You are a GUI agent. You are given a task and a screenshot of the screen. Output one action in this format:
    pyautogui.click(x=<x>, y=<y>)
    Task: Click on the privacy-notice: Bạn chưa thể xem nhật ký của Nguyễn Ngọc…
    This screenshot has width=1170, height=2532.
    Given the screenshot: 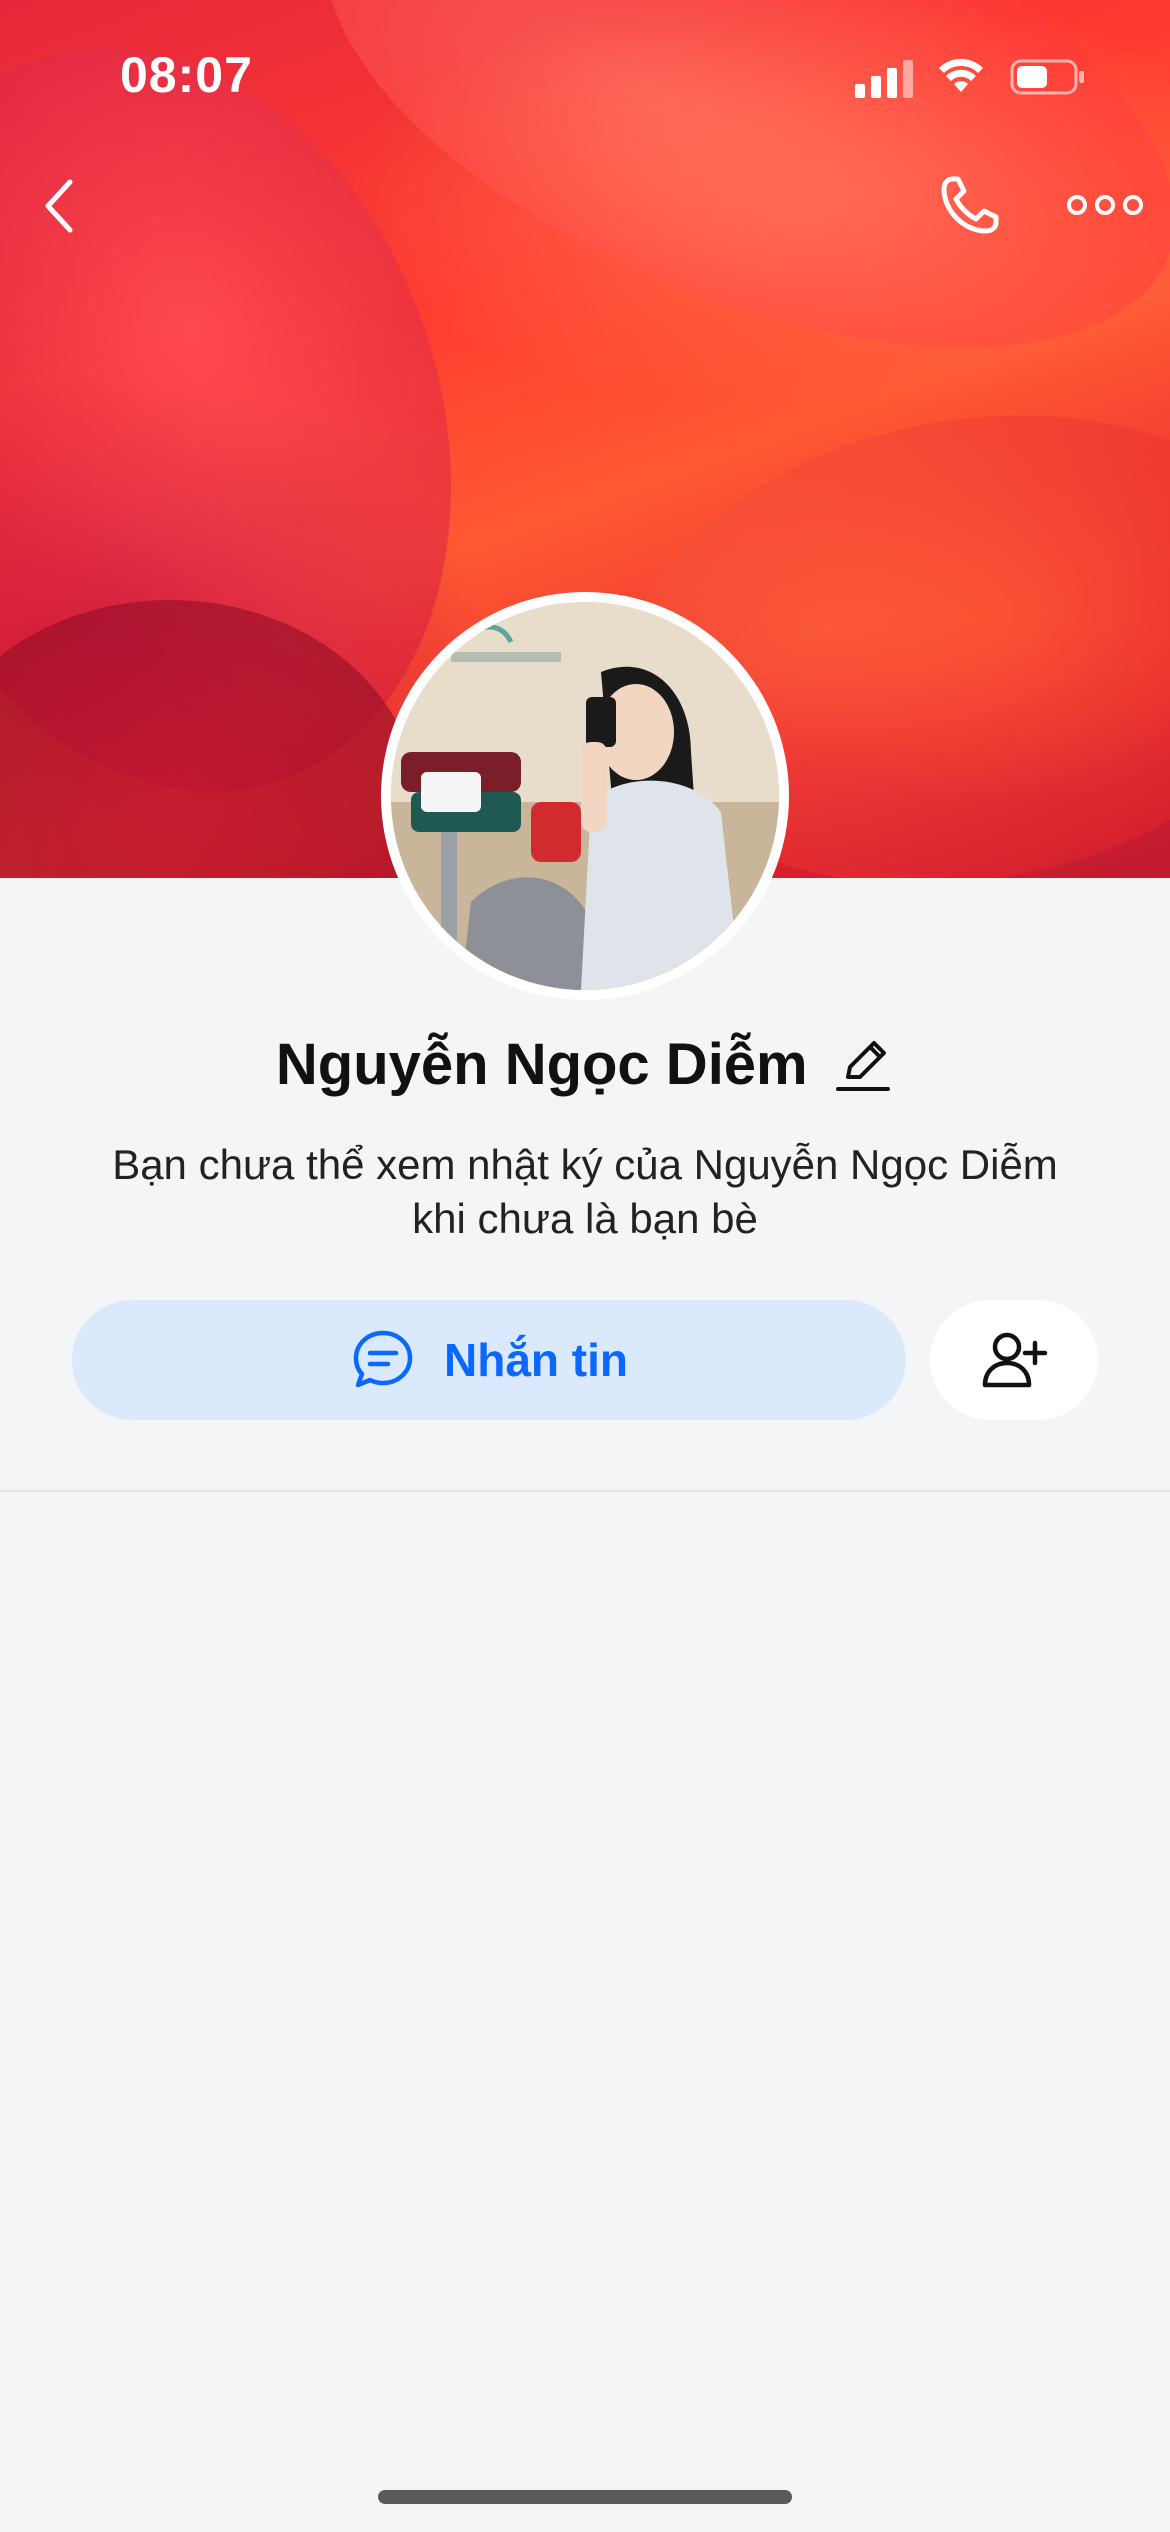 What is the action you would take?
    pyautogui.click(x=585, y=1192)
    